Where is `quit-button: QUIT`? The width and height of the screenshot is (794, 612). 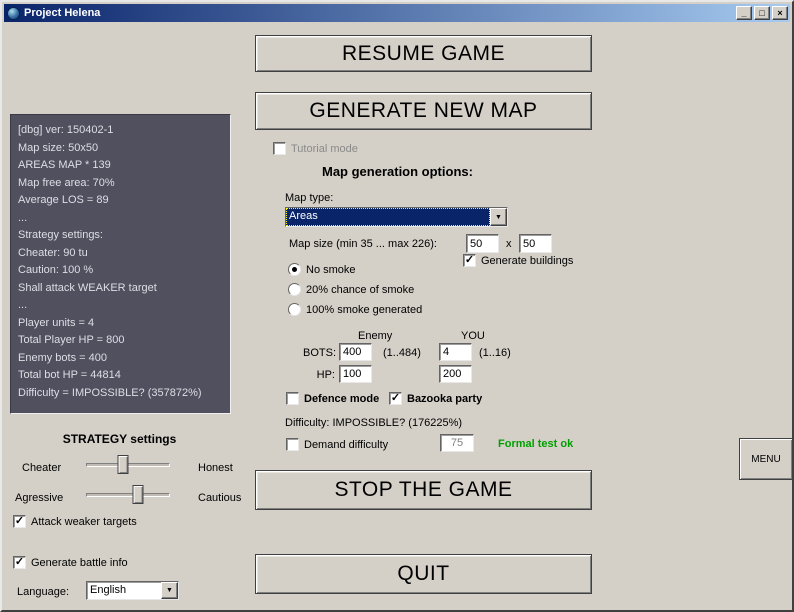
quit-button: QUIT is located at coordinates (423, 574).